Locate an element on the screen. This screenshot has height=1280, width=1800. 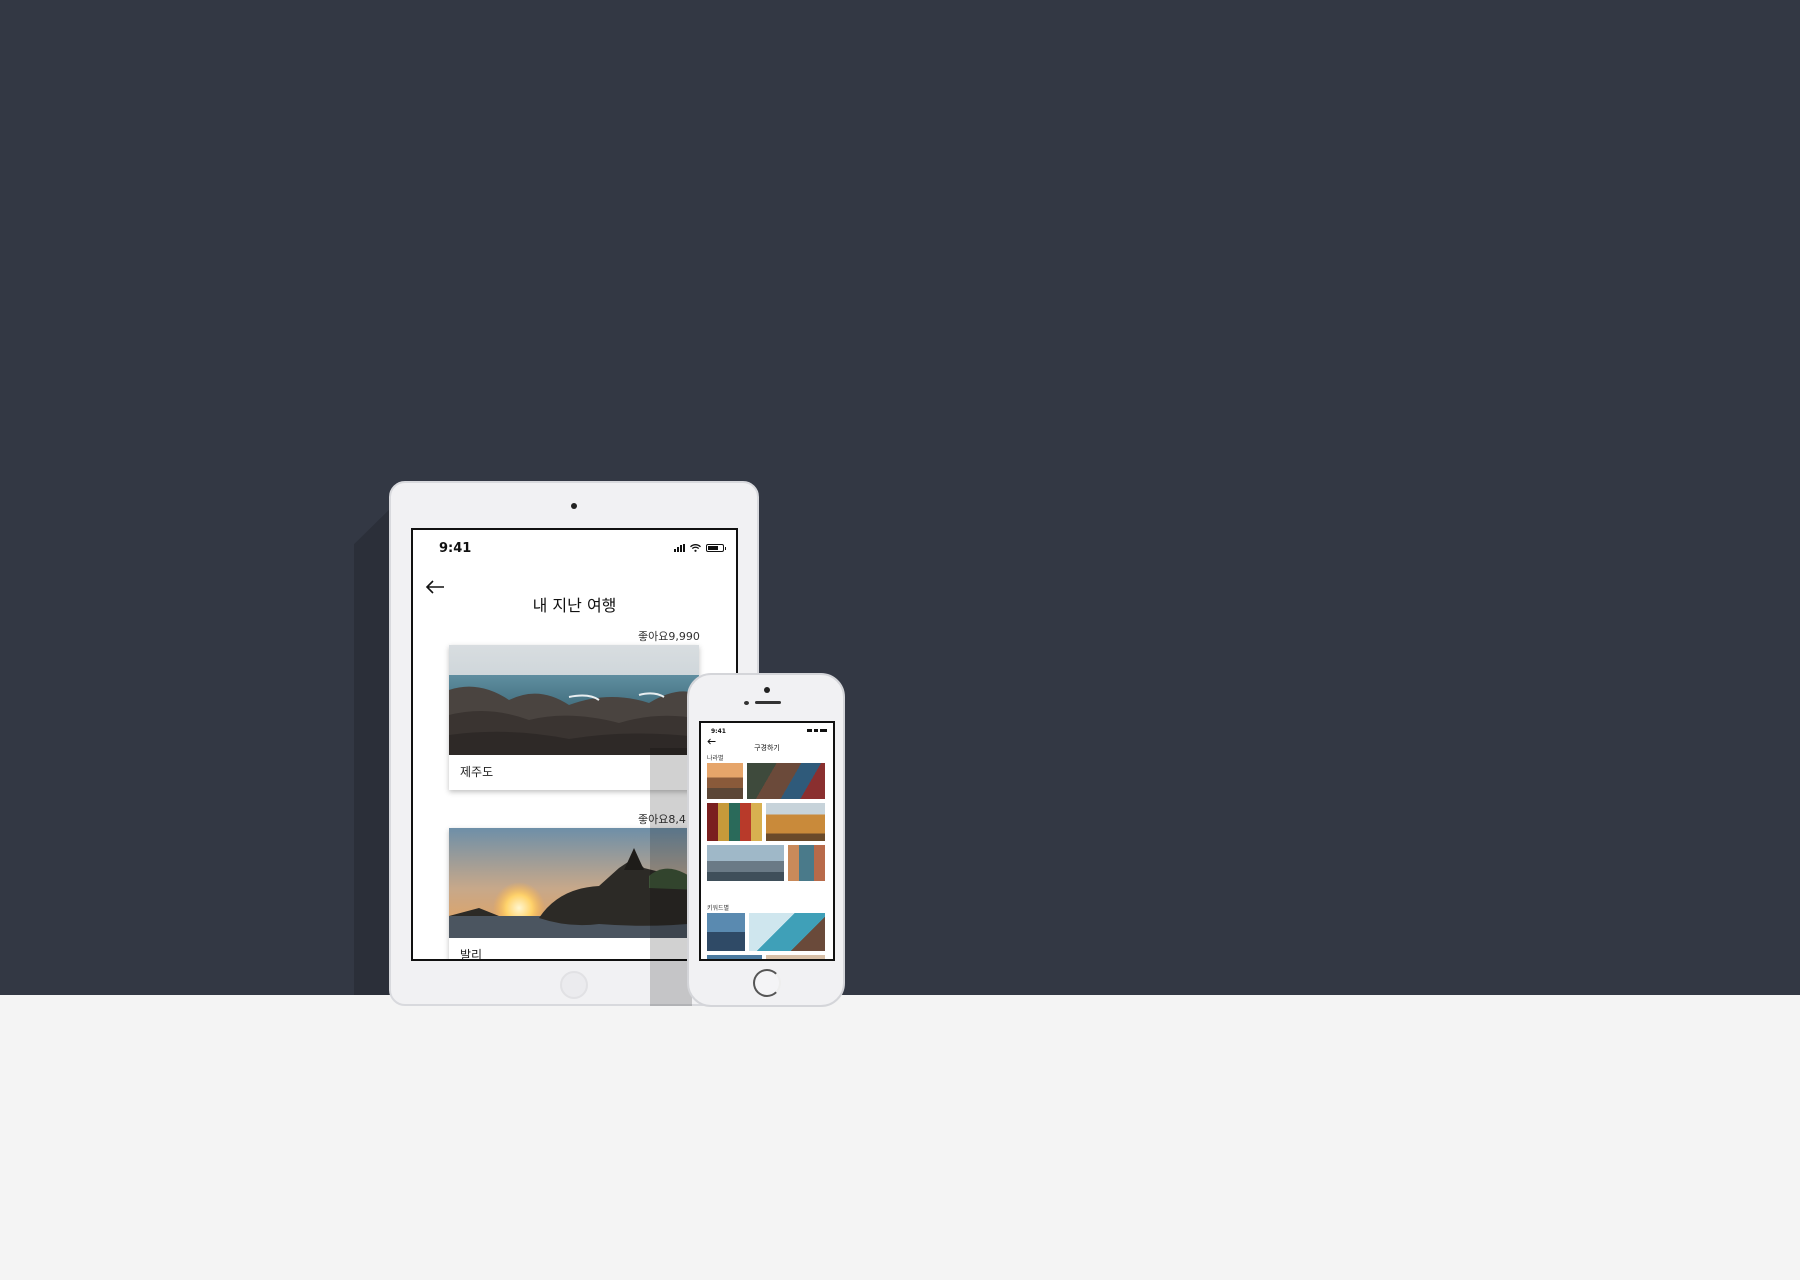
phone-camera-icon is located at coordinates (767, 690).